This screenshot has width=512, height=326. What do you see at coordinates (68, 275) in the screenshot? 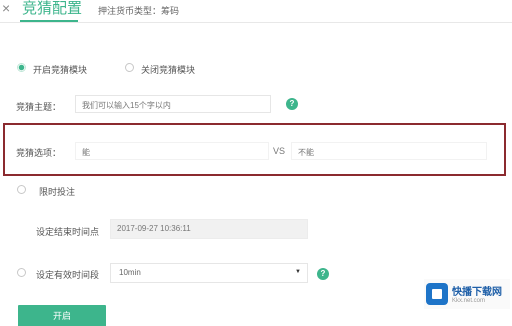
I see `duration-label: 设定有效时间段` at bounding box center [68, 275].